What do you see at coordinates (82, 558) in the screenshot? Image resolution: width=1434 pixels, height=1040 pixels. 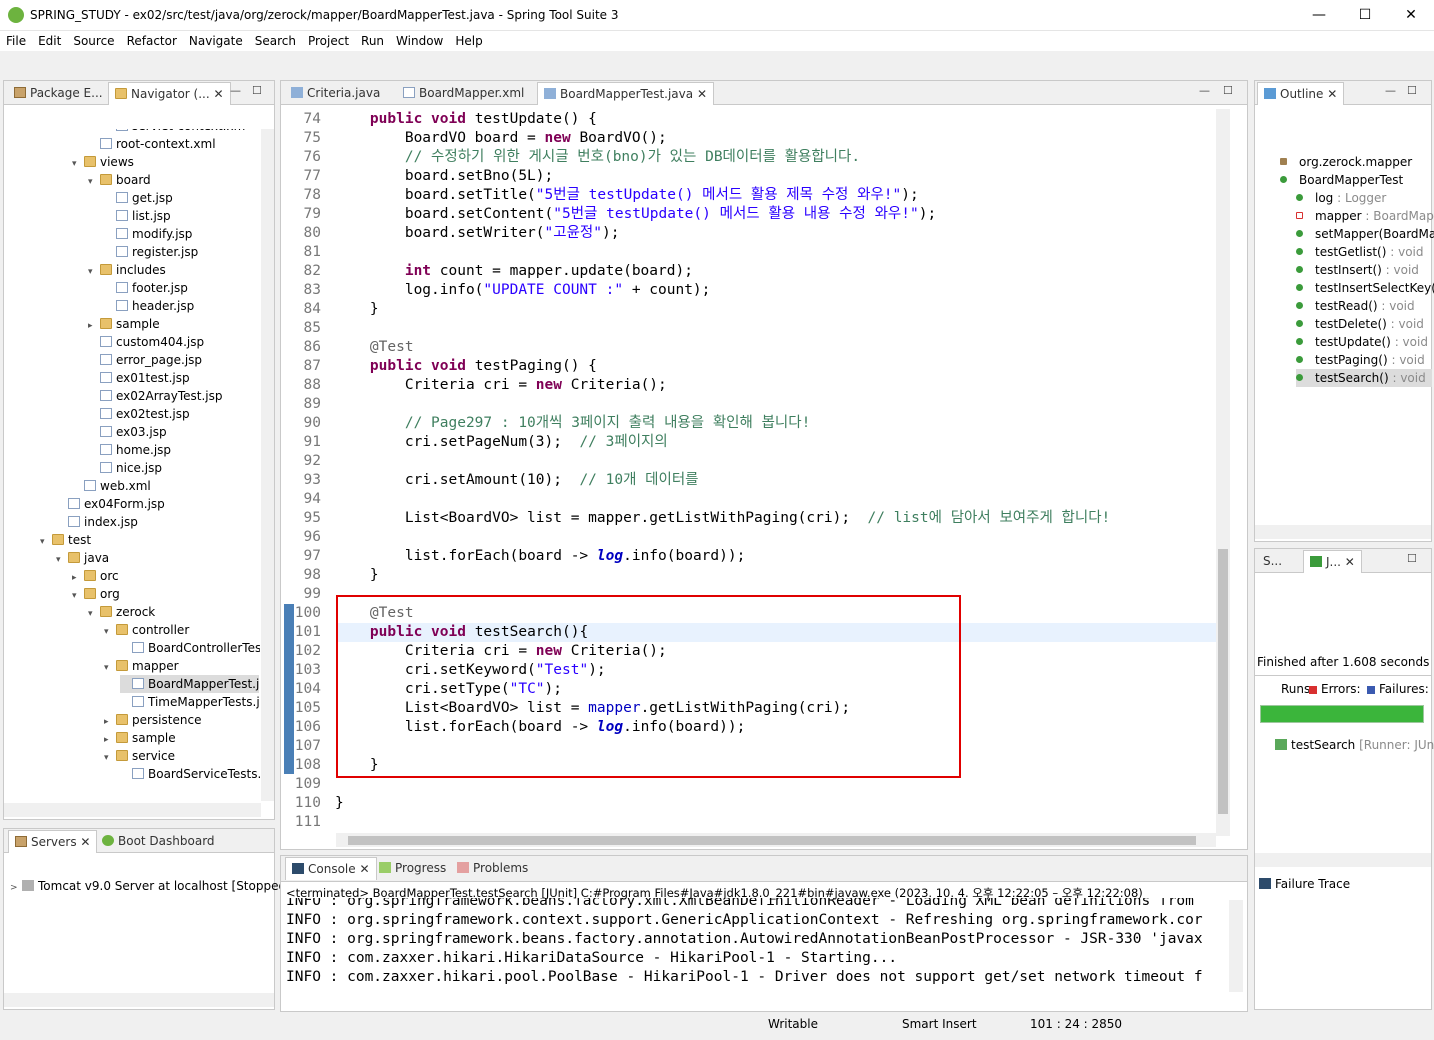 I see `tree-item: ▾ java` at bounding box center [82, 558].